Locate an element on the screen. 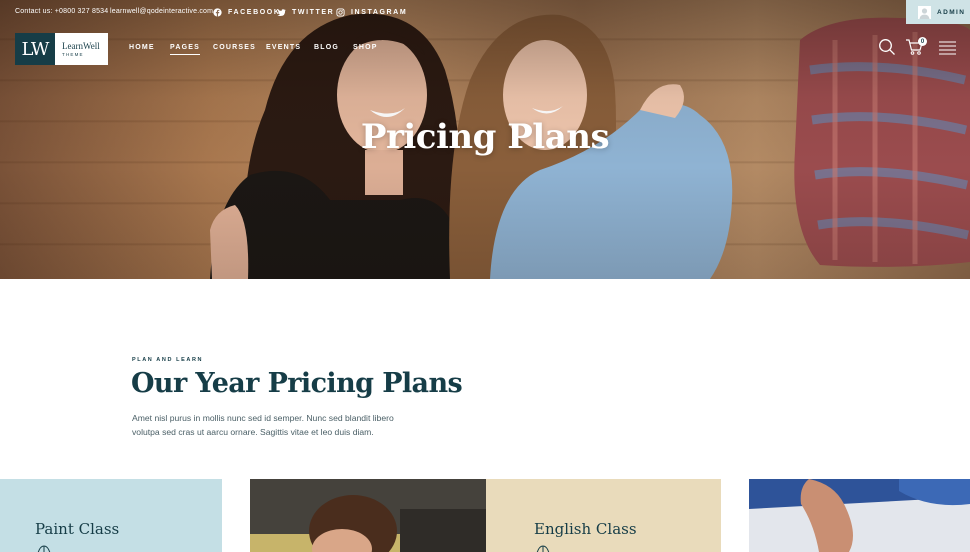  hands-photo is located at coordinates (859, 515).